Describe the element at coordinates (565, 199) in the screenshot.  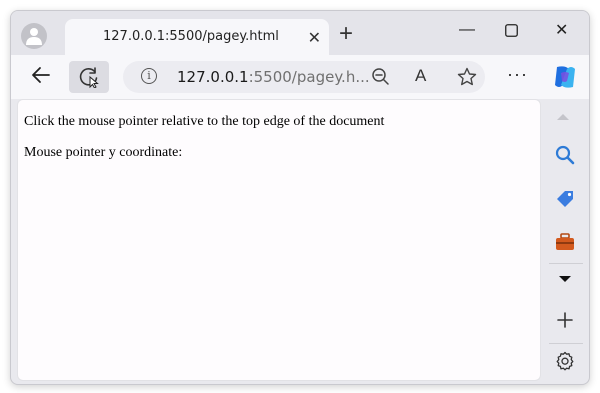
I see `shopping-tag-icon` at that location.